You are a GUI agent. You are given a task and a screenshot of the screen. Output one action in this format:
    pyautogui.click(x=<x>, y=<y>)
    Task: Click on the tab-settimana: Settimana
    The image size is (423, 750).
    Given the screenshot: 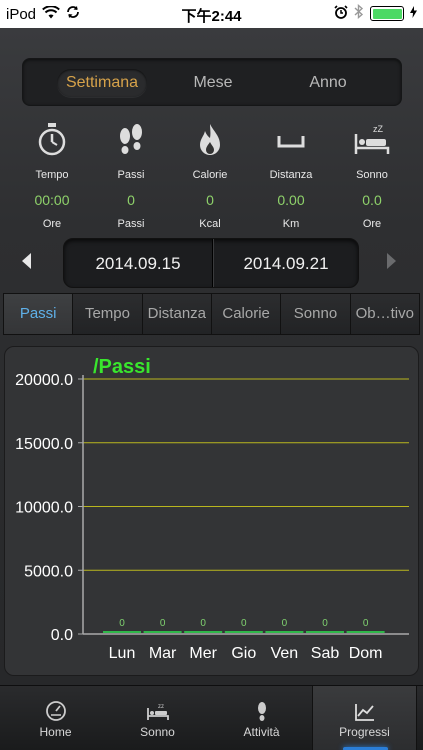 What is the action you would take?
    pyautogui.click(x=102, y=83)
    